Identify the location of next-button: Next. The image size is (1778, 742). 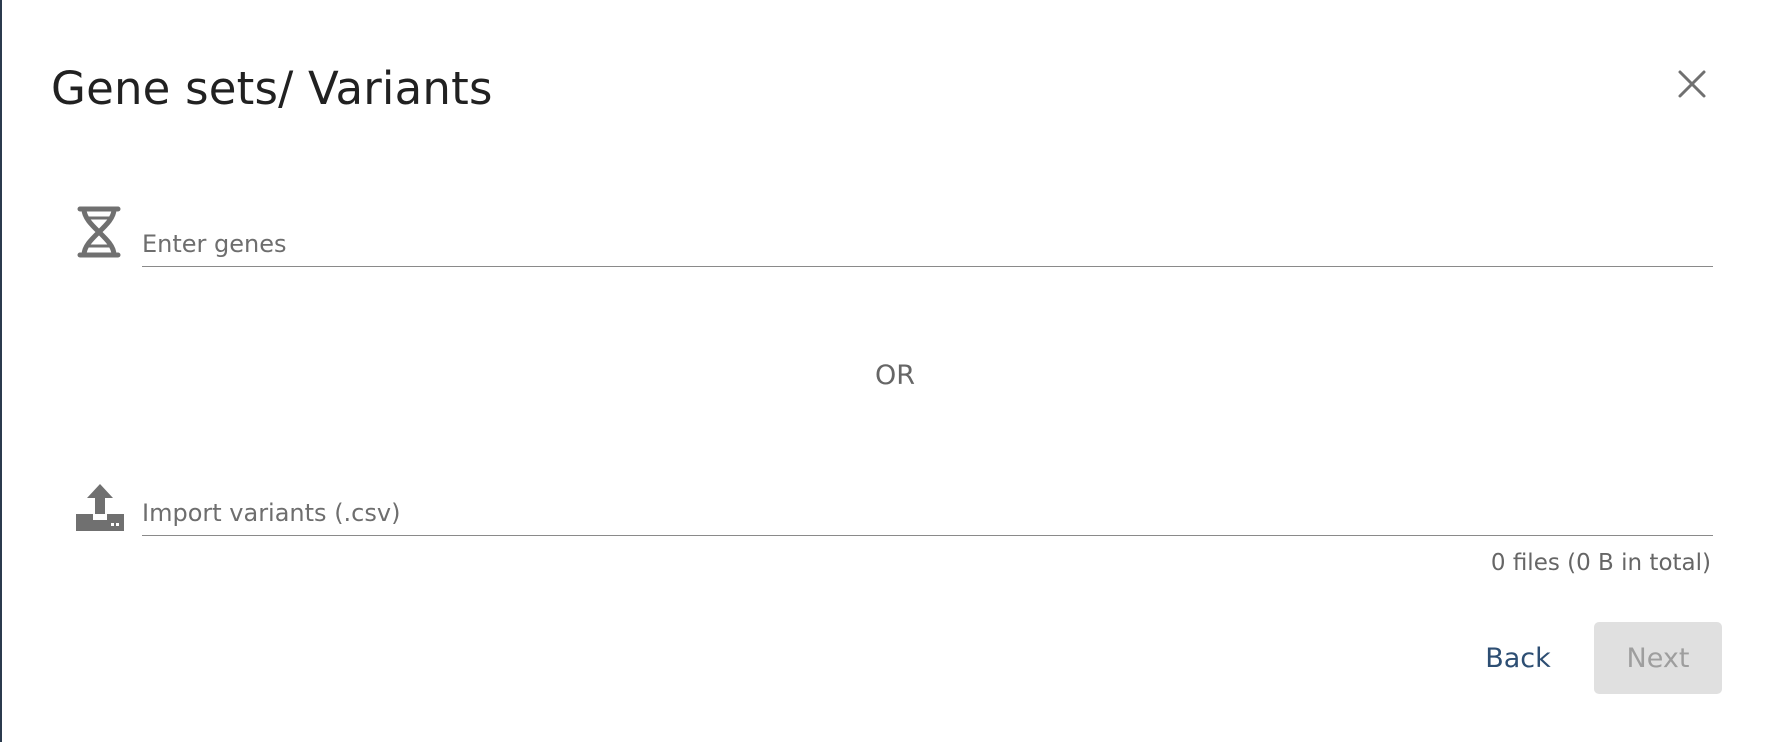
(1658, 658).